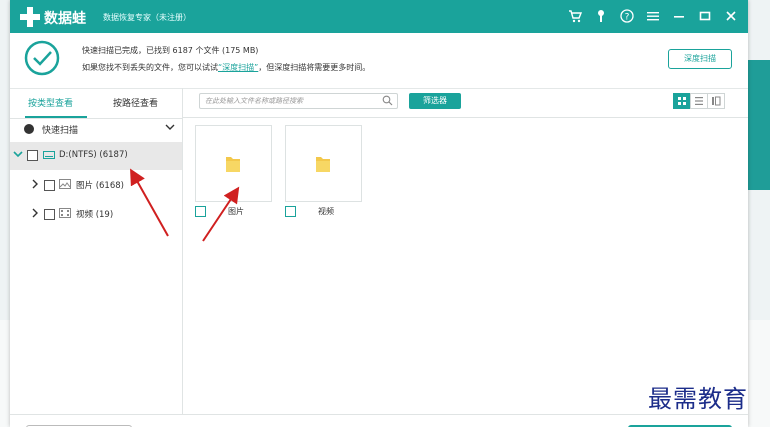 The height and width of the screenshot is (427, 770). What do you see at coordinates (700, 59) in the screenshot?
I see `deep-scan-button: 深度扫描` at bounding box center [700, 59].